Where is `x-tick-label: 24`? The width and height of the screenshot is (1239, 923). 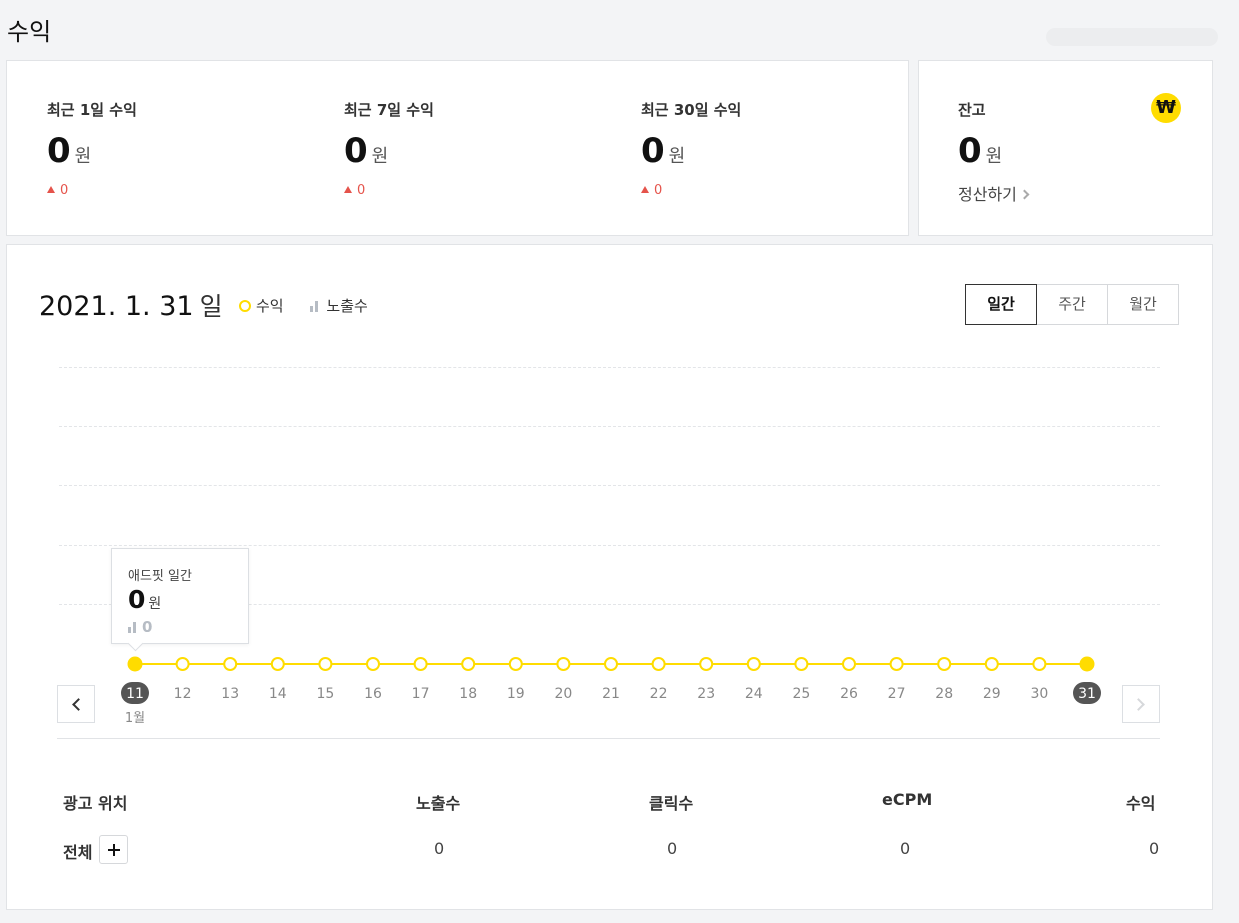
x-tick-label: 24 is located at coordinates (754, 694).